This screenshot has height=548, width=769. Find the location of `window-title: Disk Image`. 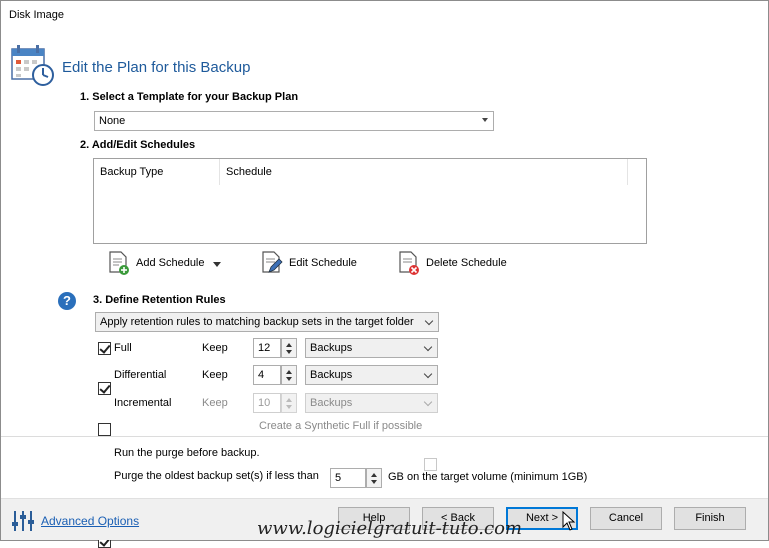

window-title: Disk Image is located at coordinates (37, 15).